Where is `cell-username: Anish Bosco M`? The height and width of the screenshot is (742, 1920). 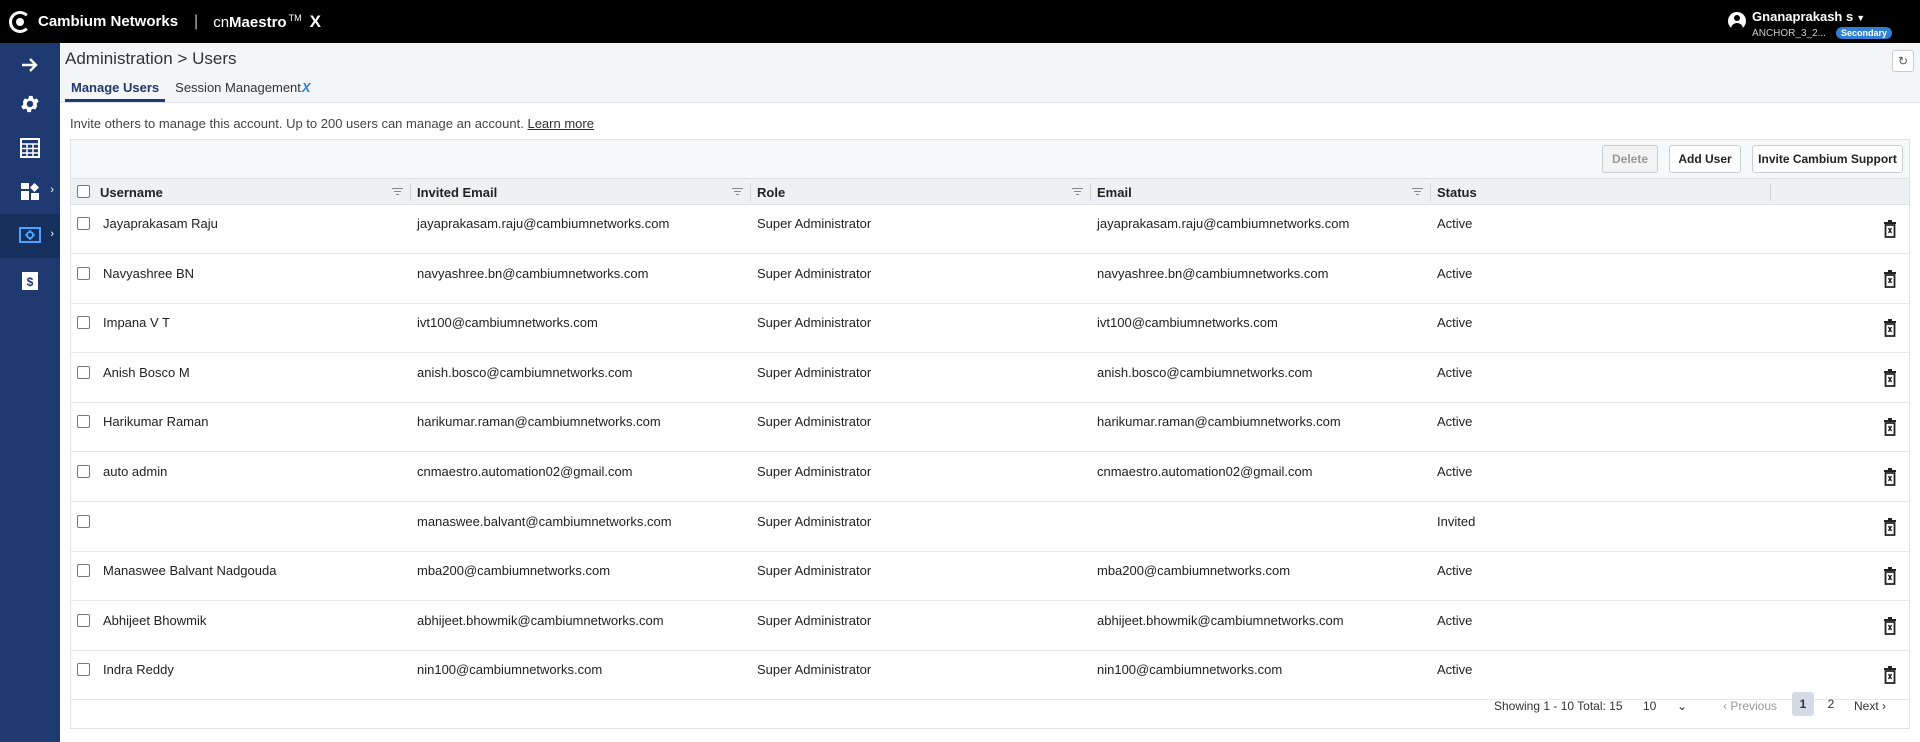 cell-username: Anish Bosco M is located at coordinates (146, 372).